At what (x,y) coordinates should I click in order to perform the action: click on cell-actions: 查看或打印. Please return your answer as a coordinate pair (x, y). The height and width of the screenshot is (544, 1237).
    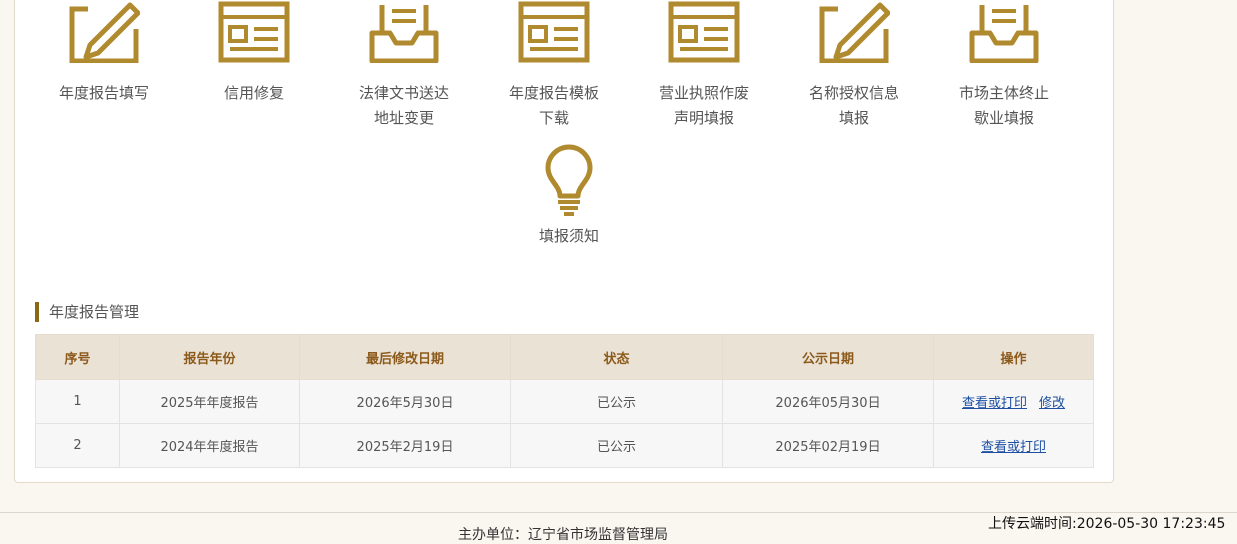
    Looking at the image, I should click on (1013, 445).